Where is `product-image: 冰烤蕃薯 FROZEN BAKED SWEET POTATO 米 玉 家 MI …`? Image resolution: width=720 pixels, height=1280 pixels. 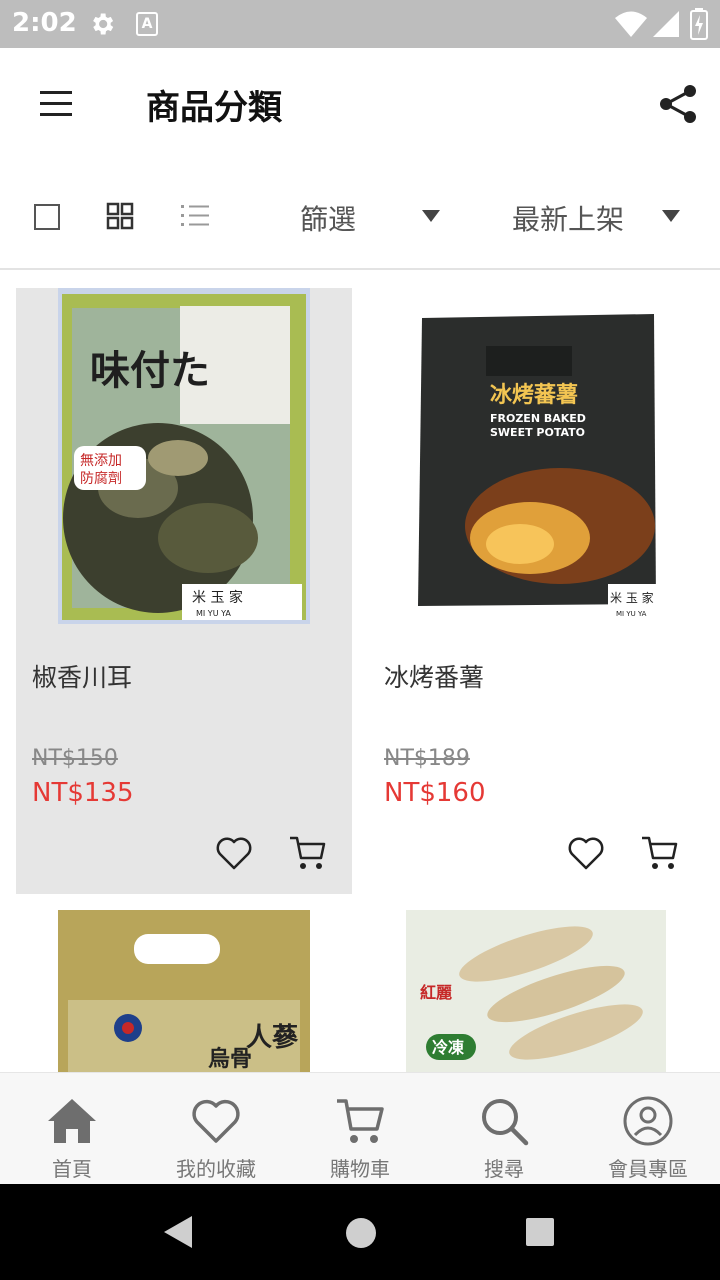
product-image: 冰烤蕃薯 FROZEN BAKED SWEET POTATO 米 玉 家 MI … is located at coordinates (536, 456).